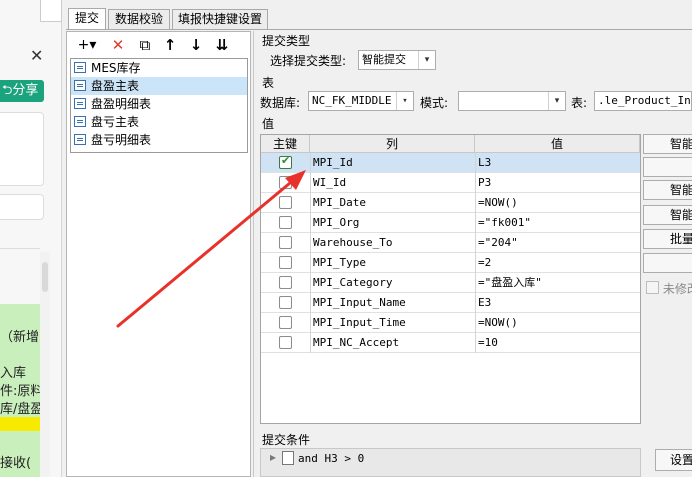  Describe the element at coordinates (280, 103) in the screenshot. I see `database-label: 数据库:` at that location.